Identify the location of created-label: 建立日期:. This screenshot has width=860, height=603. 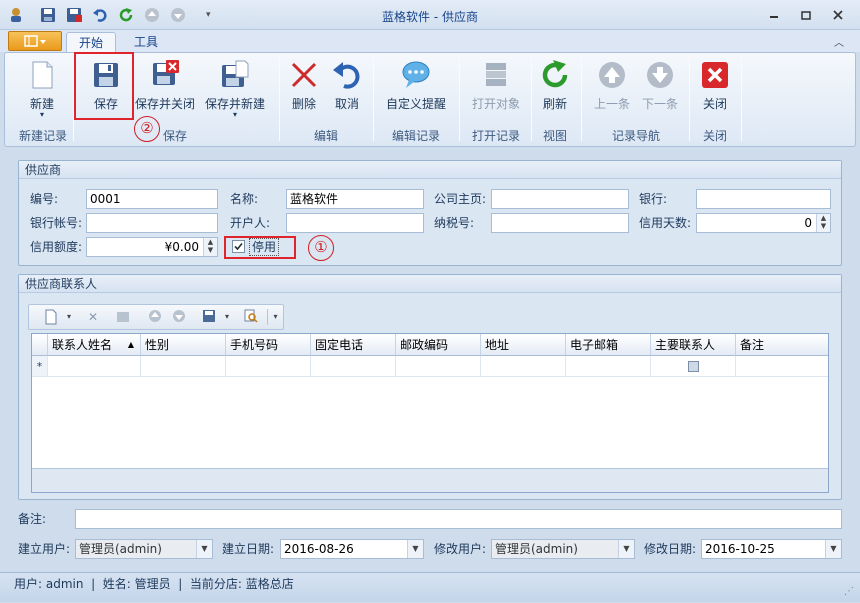
(248, 549).